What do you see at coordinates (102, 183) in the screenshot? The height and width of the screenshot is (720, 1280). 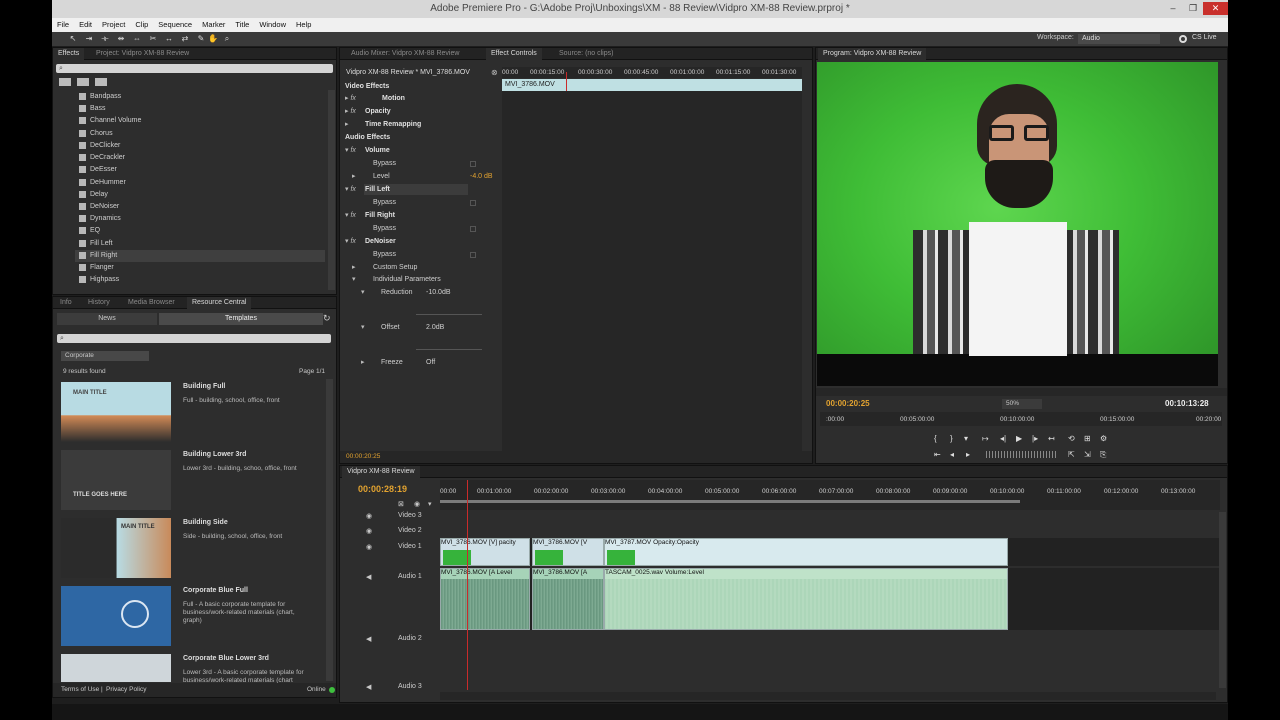 I see `effect-item: DeHummer` at bounding box center [102, 183].